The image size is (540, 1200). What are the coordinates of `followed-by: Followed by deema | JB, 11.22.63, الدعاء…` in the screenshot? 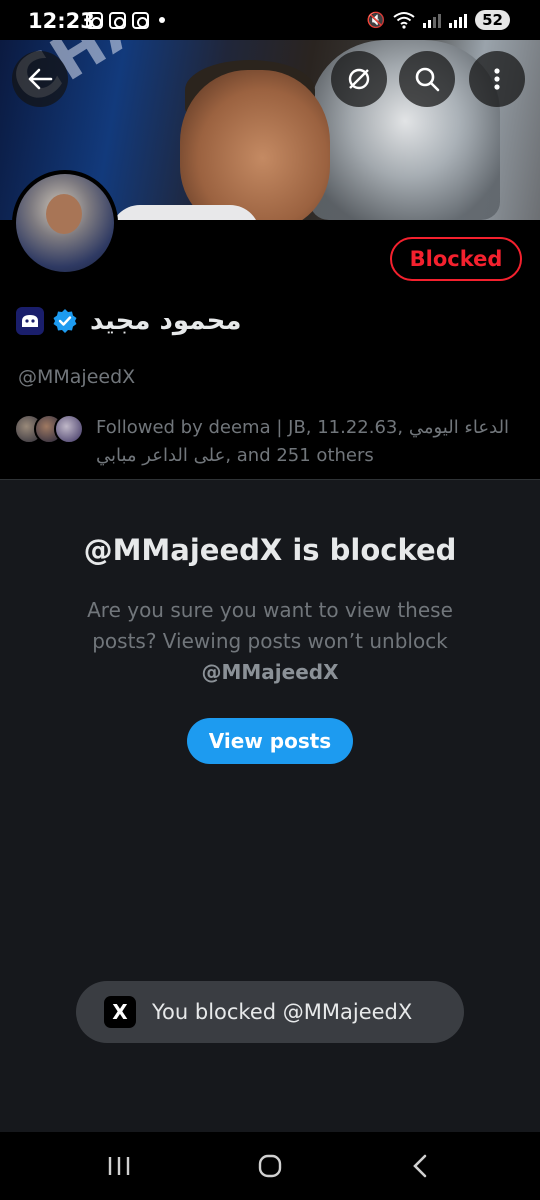 It's located at (269, 442).